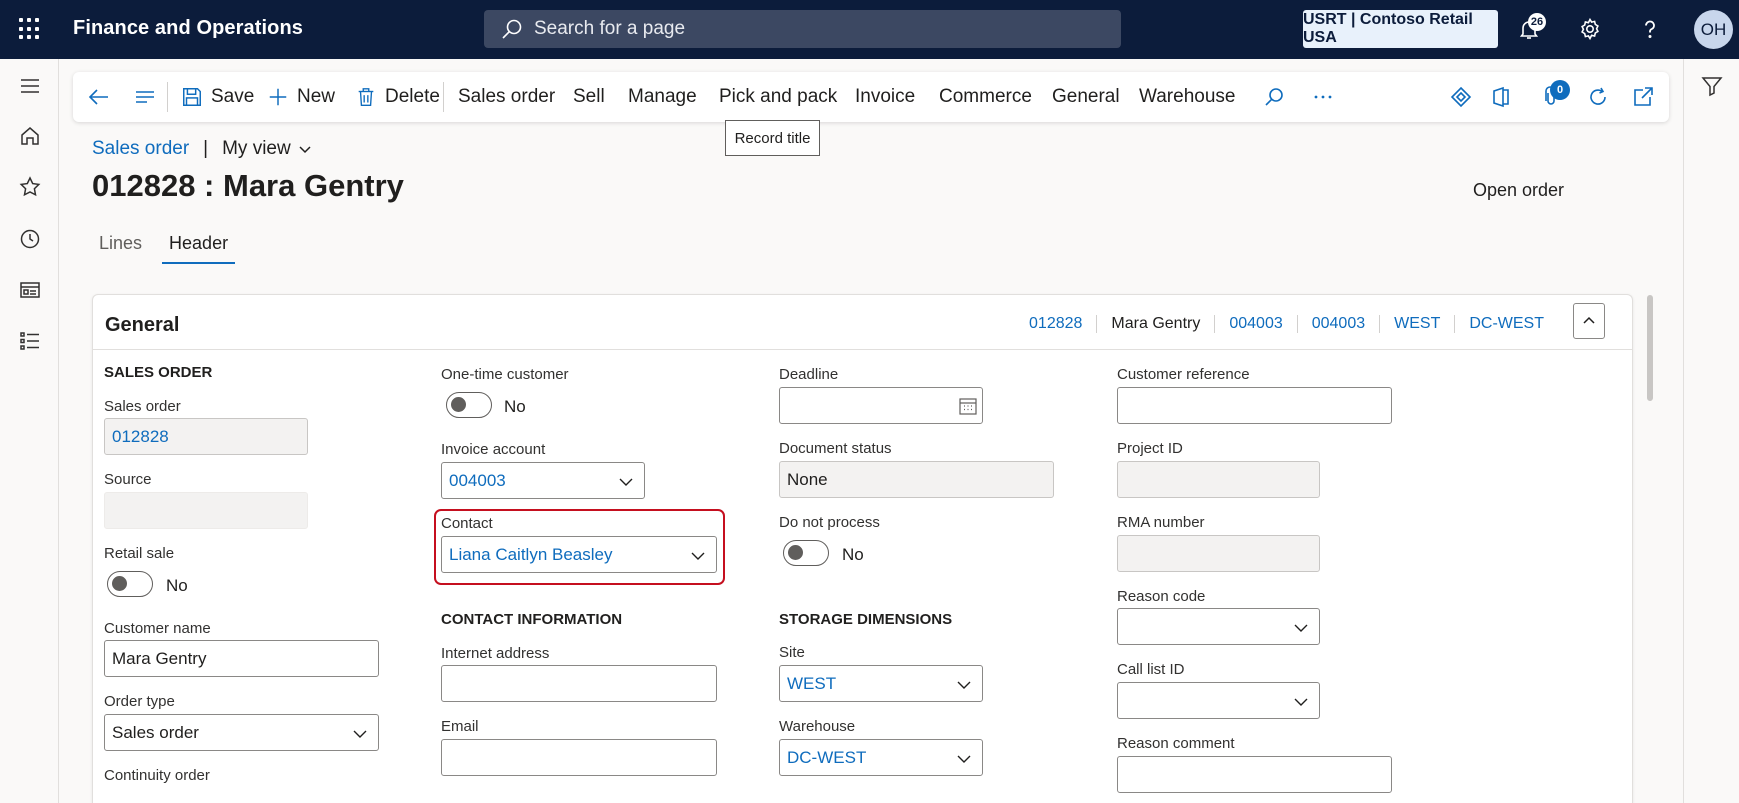 The height and width of the screenshot is (803, 1739). I want to click on back-arrow-icon, so click(99, 97).